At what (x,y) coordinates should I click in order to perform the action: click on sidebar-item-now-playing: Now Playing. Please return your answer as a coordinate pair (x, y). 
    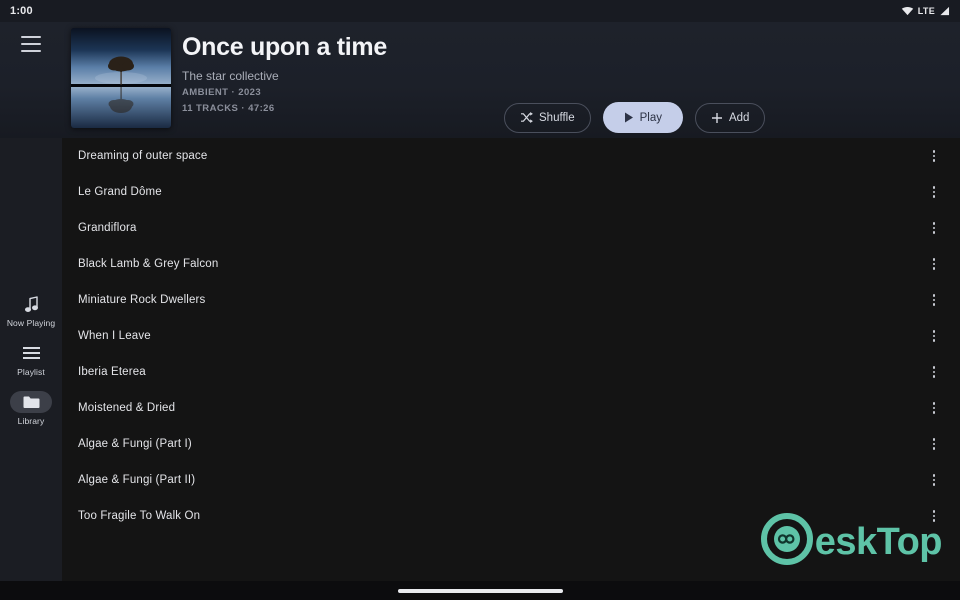
    Looking at the image, I should click on (31, 310).